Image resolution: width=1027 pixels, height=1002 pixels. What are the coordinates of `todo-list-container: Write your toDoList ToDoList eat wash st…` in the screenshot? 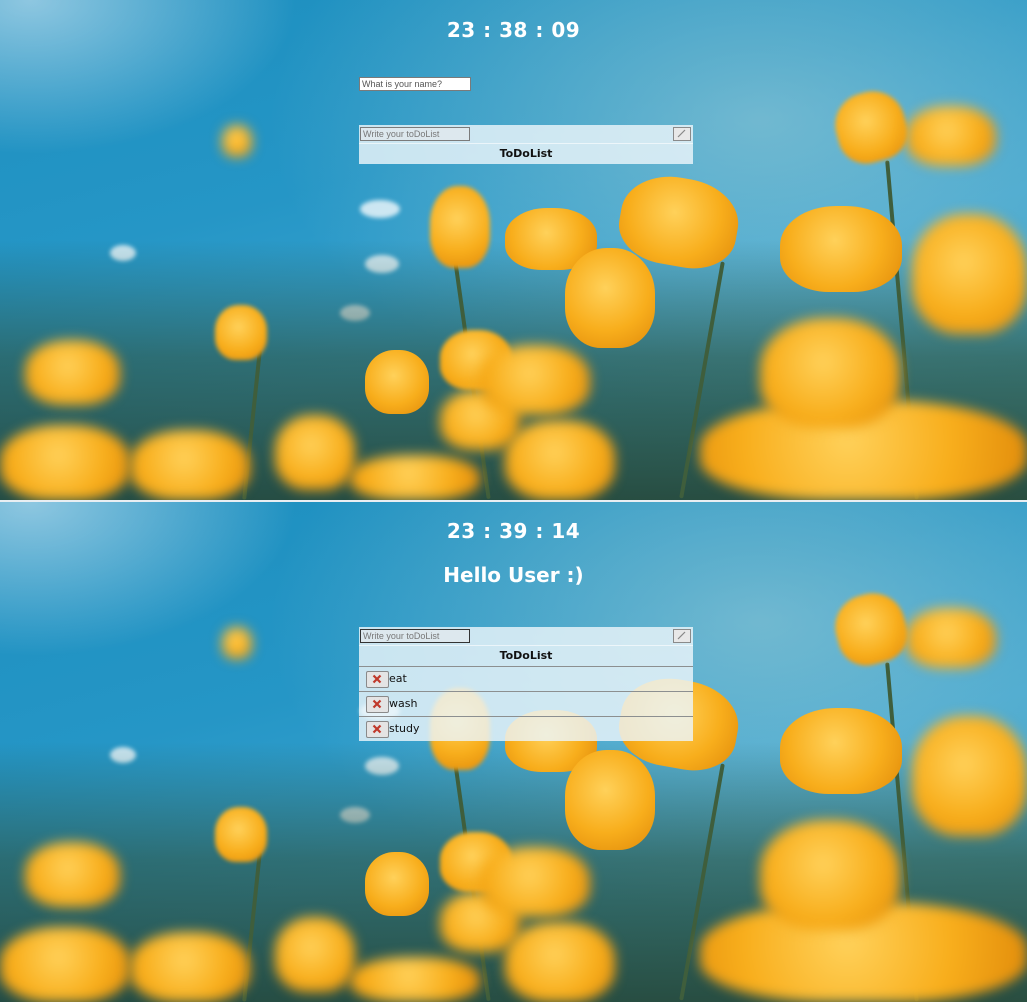 It's located at (526, 684).